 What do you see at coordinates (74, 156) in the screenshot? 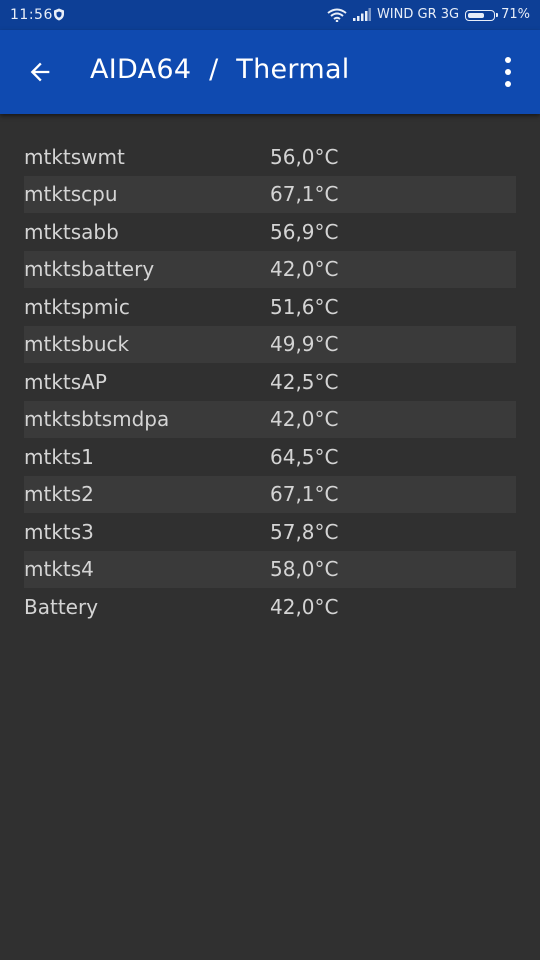
I see `sensor-name: mtktswmt` at bounding box center [74, 156].